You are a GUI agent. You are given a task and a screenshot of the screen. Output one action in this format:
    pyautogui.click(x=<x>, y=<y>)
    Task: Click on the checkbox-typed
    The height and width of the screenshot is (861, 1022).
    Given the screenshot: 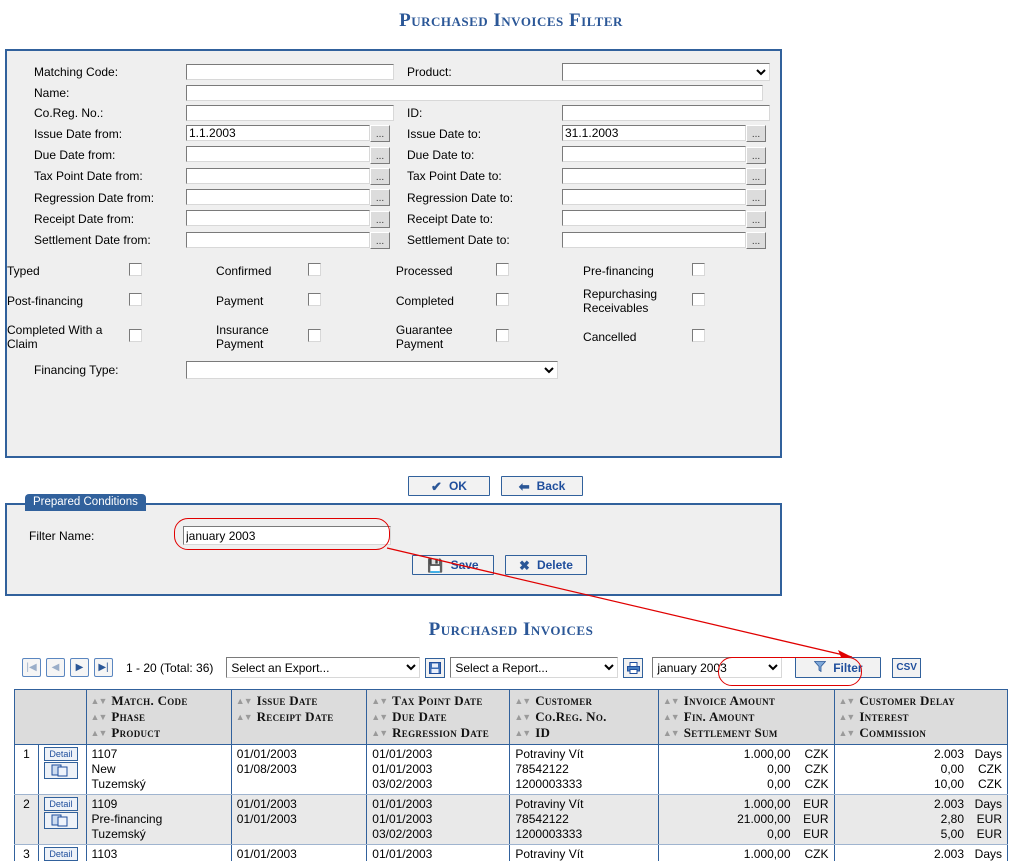 What is the action you would take?
    pyautogui.click(x=135, y=269)
    